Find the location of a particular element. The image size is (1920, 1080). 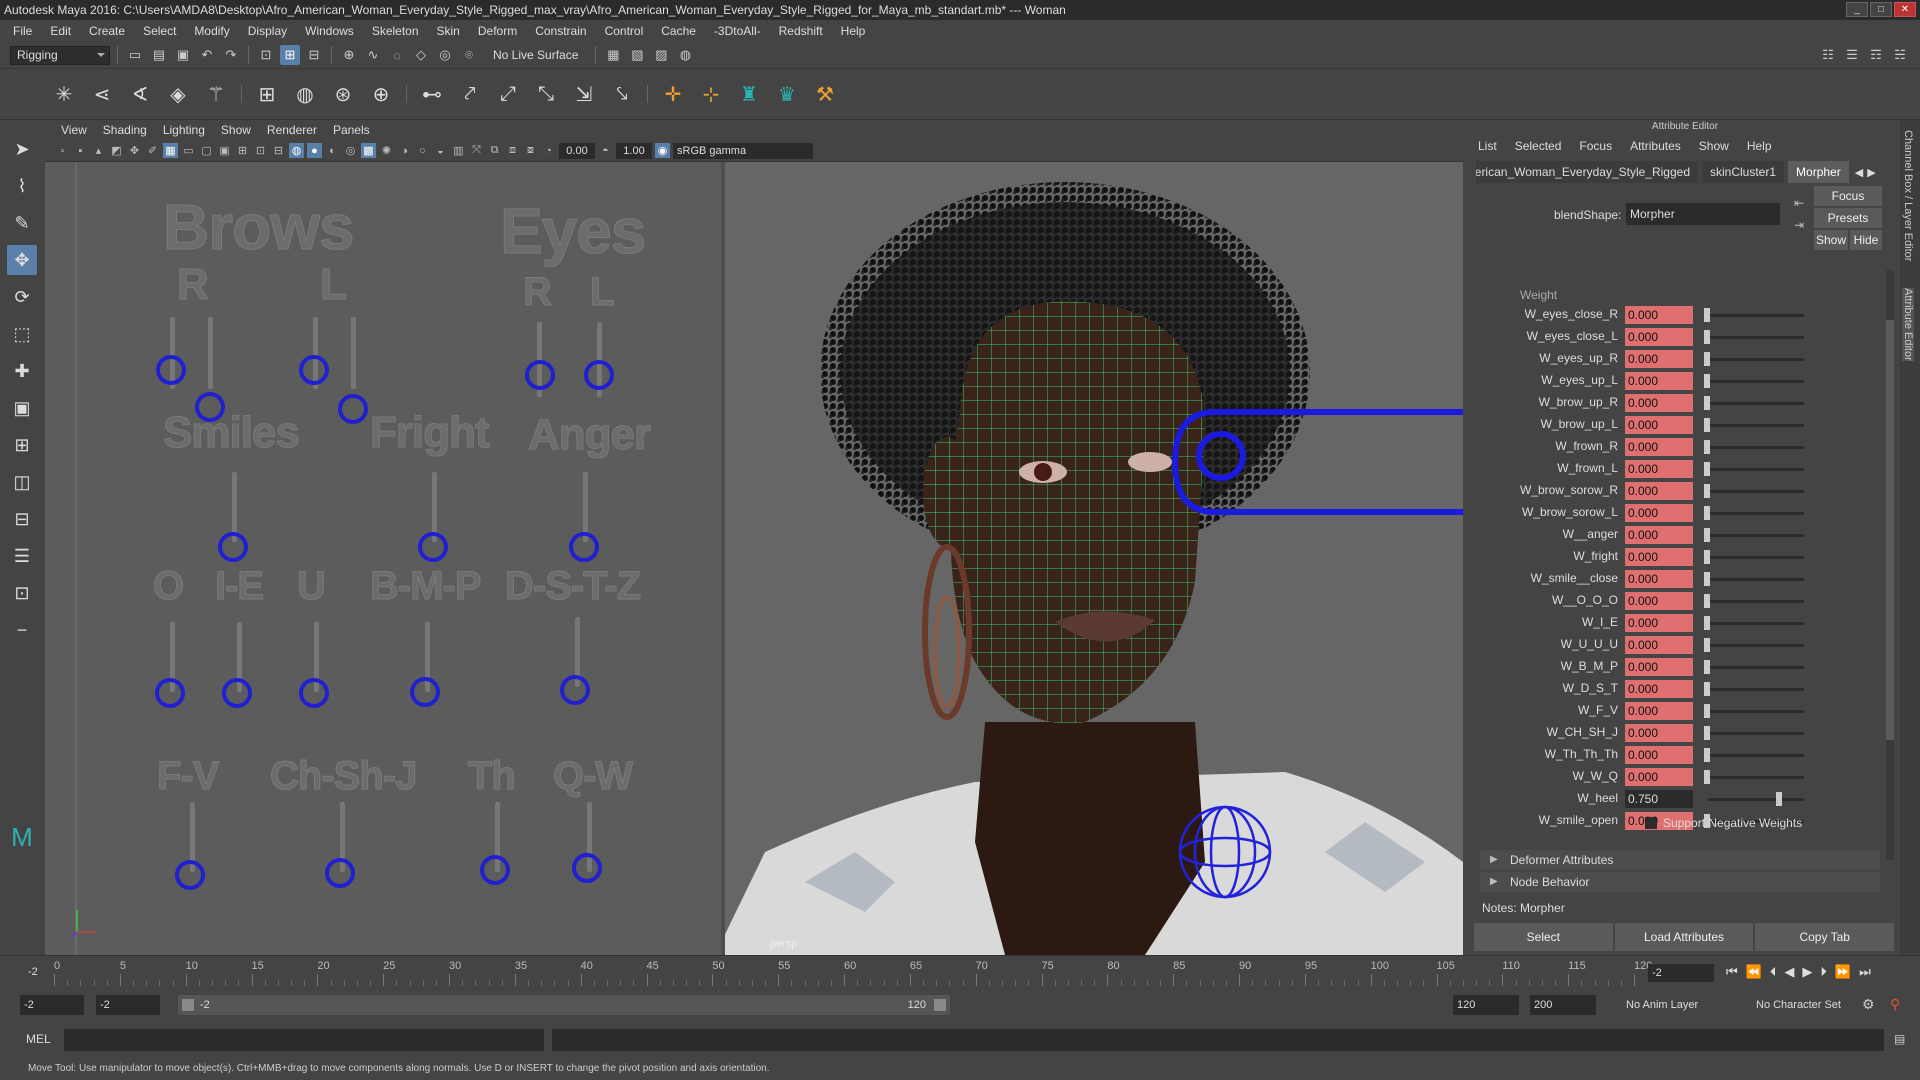

insert-joint-icon: ⋖ is located at coordinates (102, 94).